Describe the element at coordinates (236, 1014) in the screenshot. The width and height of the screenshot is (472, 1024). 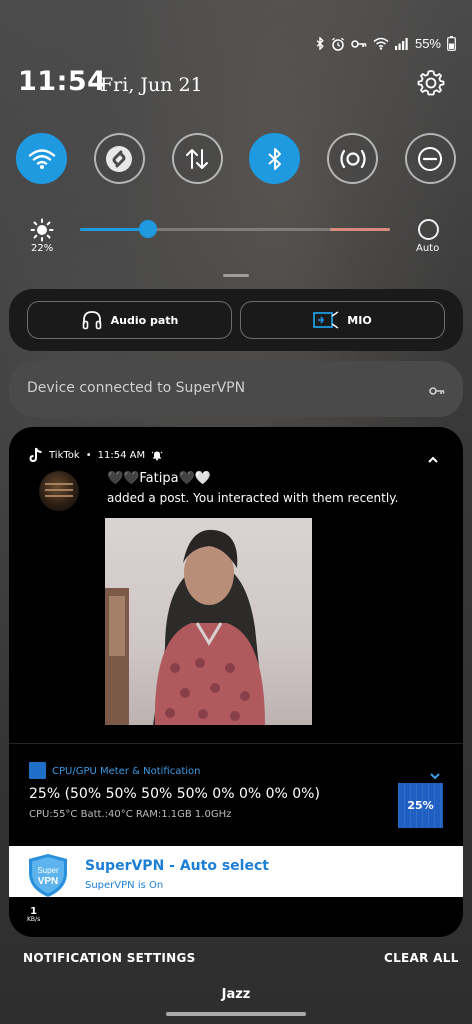
I see `gesture-nav-bar` at that location.